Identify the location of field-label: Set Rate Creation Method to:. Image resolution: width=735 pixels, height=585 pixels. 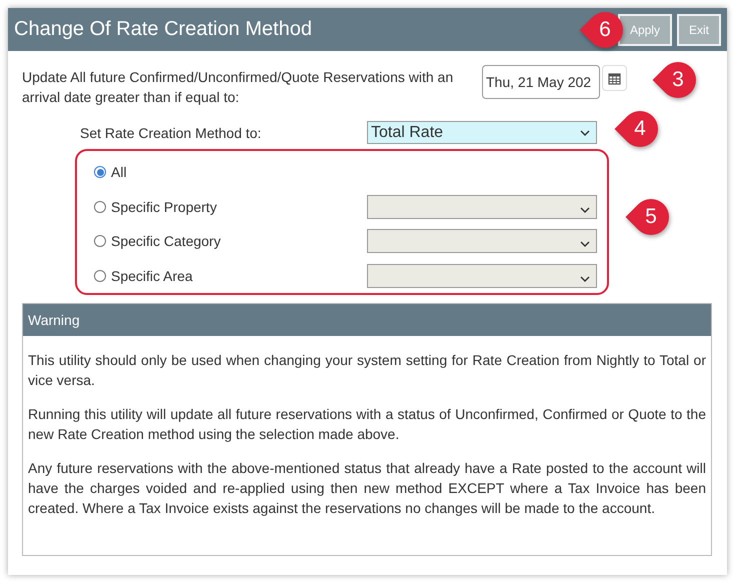
(171, 132).